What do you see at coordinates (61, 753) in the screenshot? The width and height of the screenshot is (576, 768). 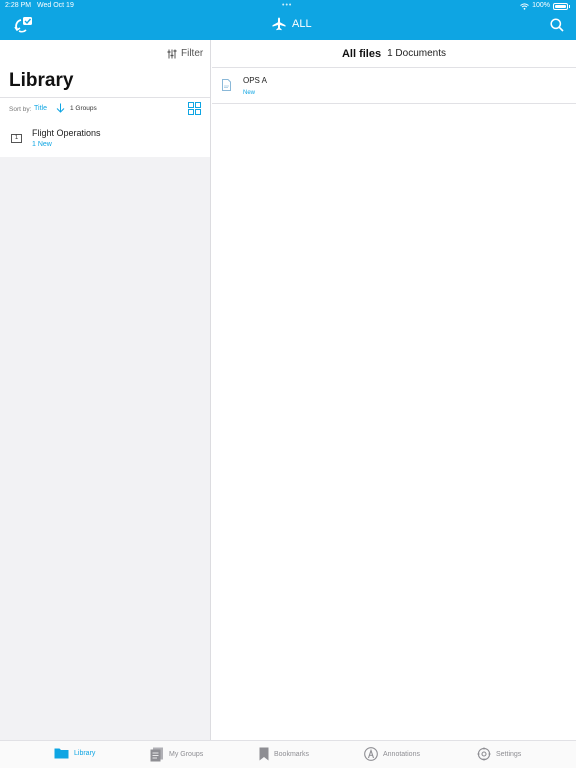 I see `folder-icon` at bounding box center [61, 753].